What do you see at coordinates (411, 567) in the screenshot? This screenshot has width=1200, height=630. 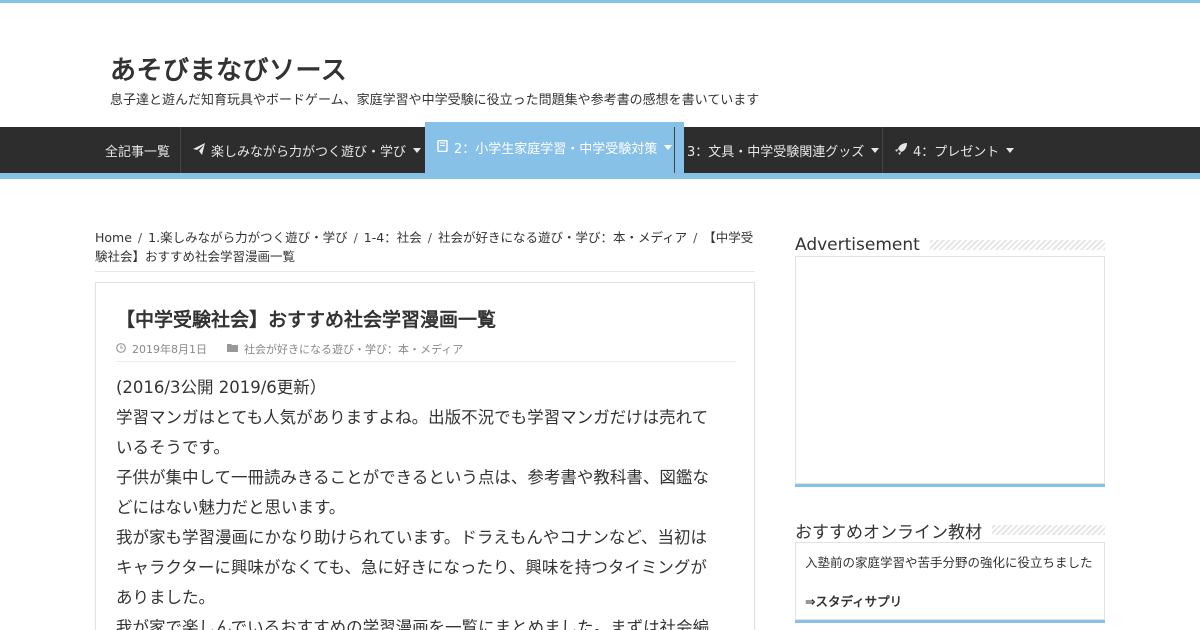 I see `body-line: キャラクターに興味がなくても、急に好きになったり、興味を持つタイミングが` at bounding box center [411, 567].